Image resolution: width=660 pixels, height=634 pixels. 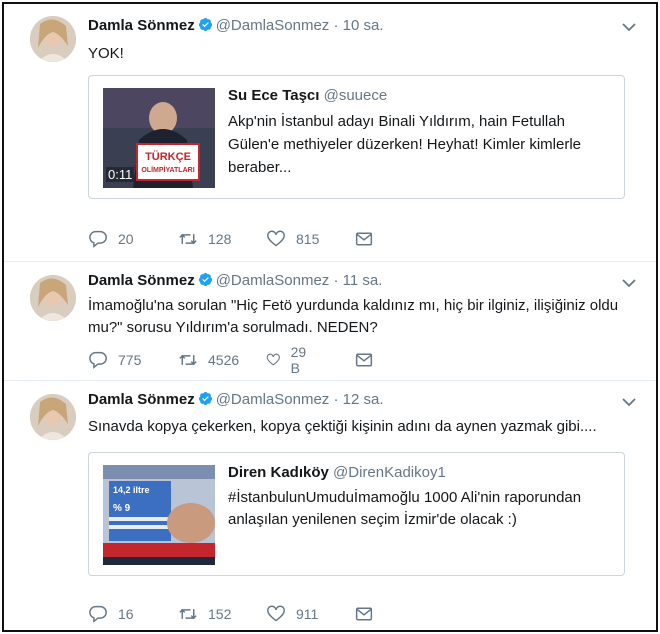 What do you see at coordinates (131, 490) in the screenshot?
I see `thumb-value: 14,2 iltre` at bounding box center [131, 490].